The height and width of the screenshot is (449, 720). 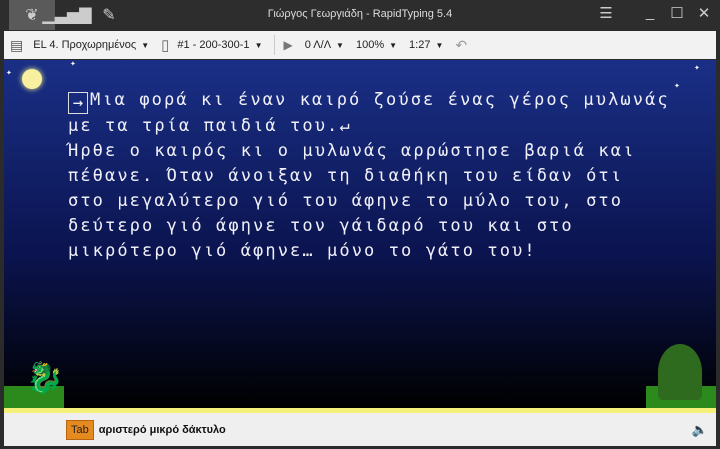 I want to click on status-bar: Tab αριστερό μικρό δάκτυλο 🔈, so click(x=360, y=429).